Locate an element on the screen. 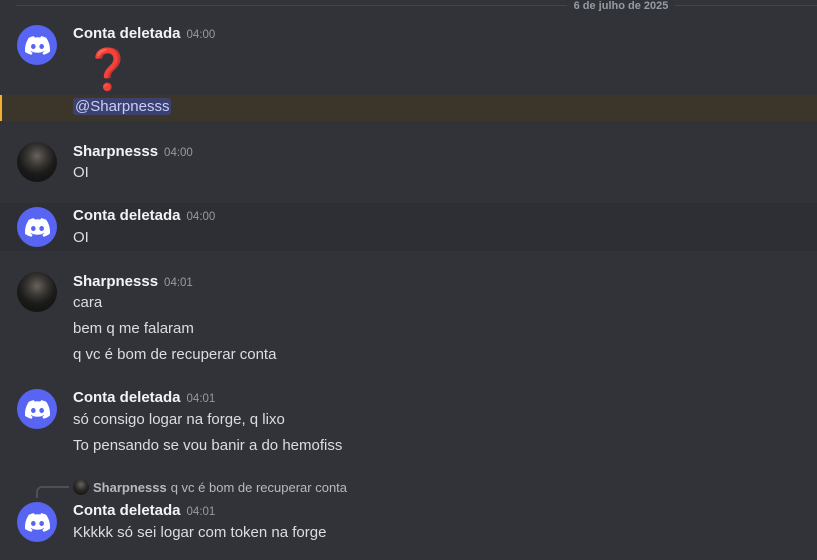 The height and width of the screenshot is (560, 817). user-mention: @Sharpnesss is located at coordinates (122, 106).